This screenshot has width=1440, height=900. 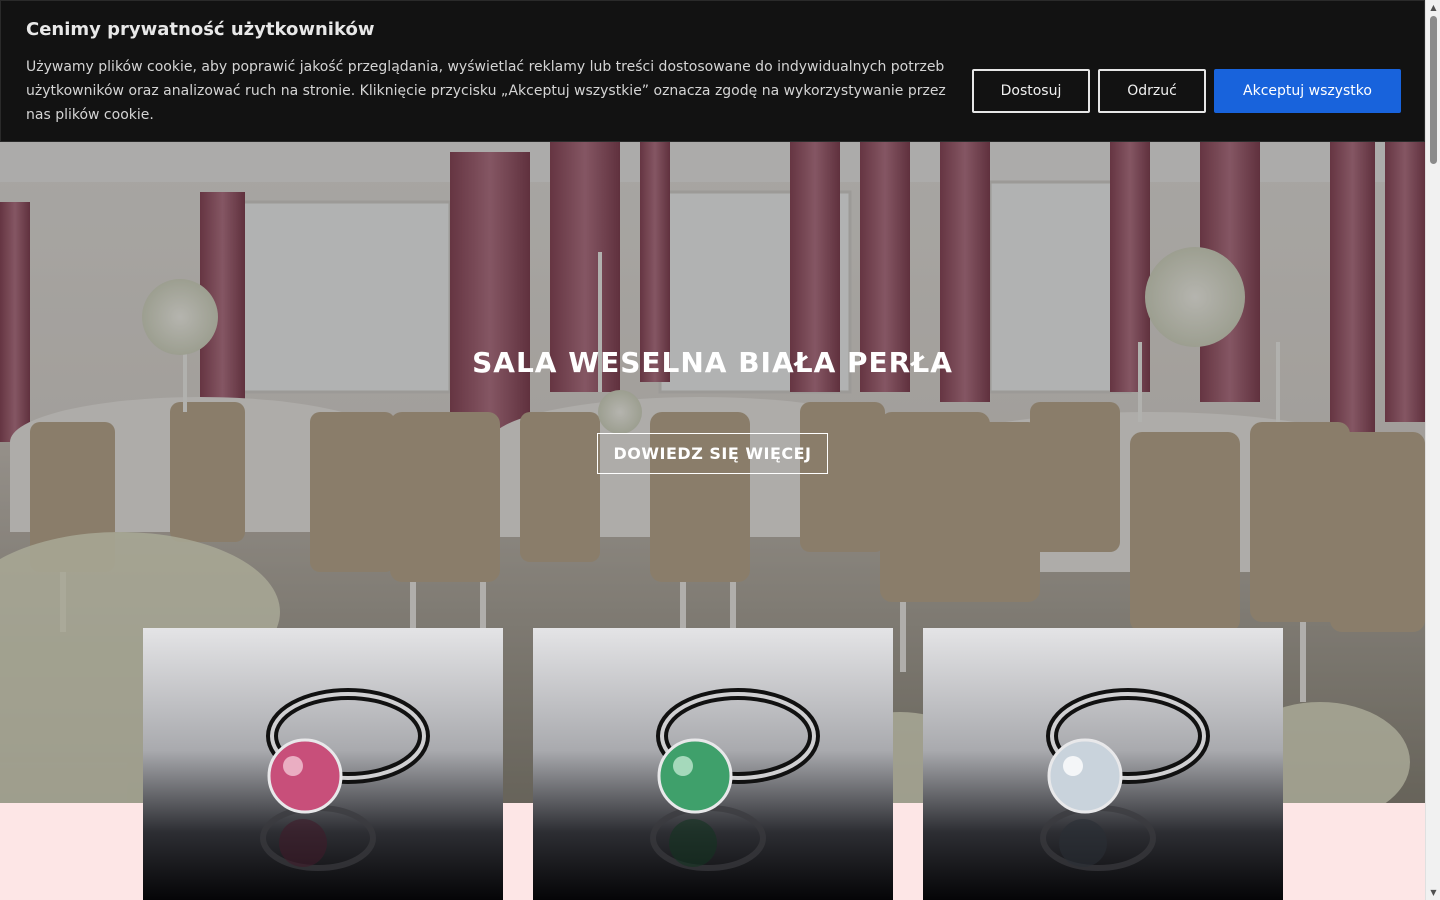 I want to click on product-card-green-ring, so click(x=713, y=764).